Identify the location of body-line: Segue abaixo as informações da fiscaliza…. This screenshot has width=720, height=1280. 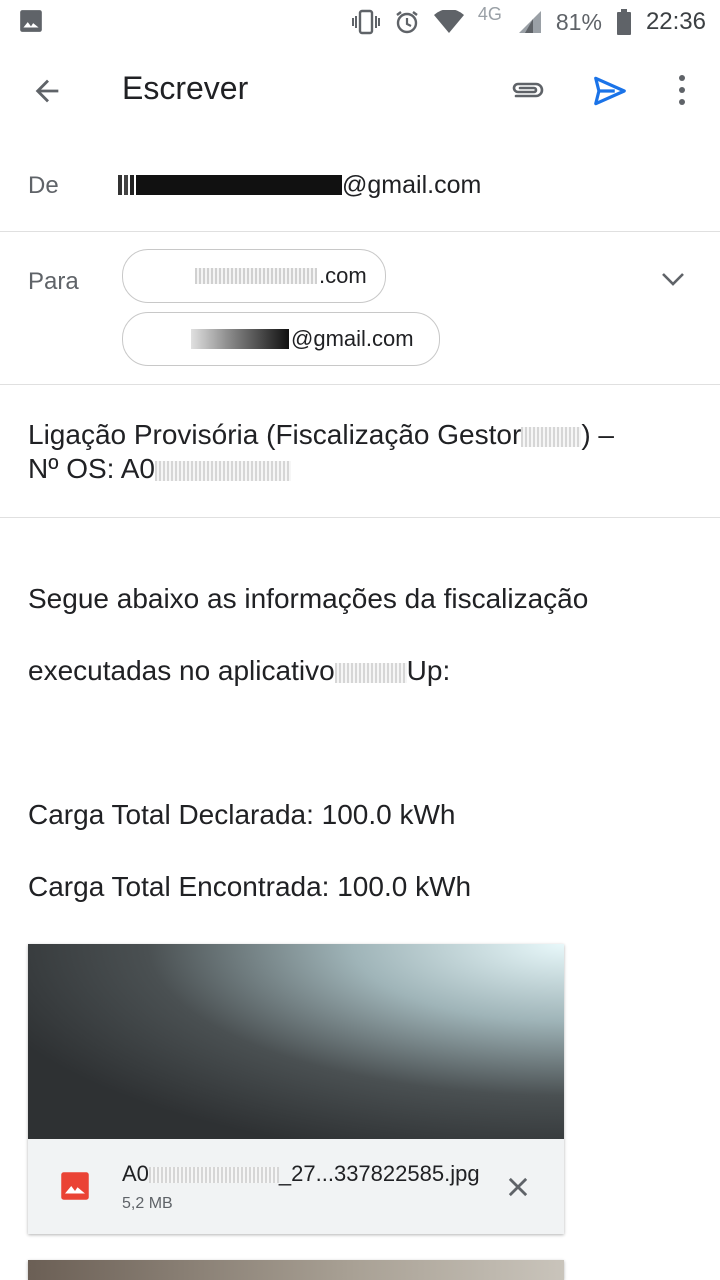
(308, 598).